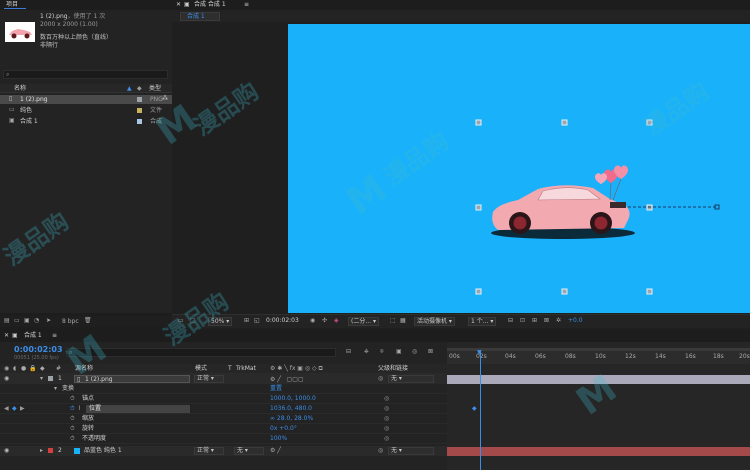  Describe the element at coordinates (22, 409) in the screenshot. I see `next-keyframe-icon: ▶` at that location.